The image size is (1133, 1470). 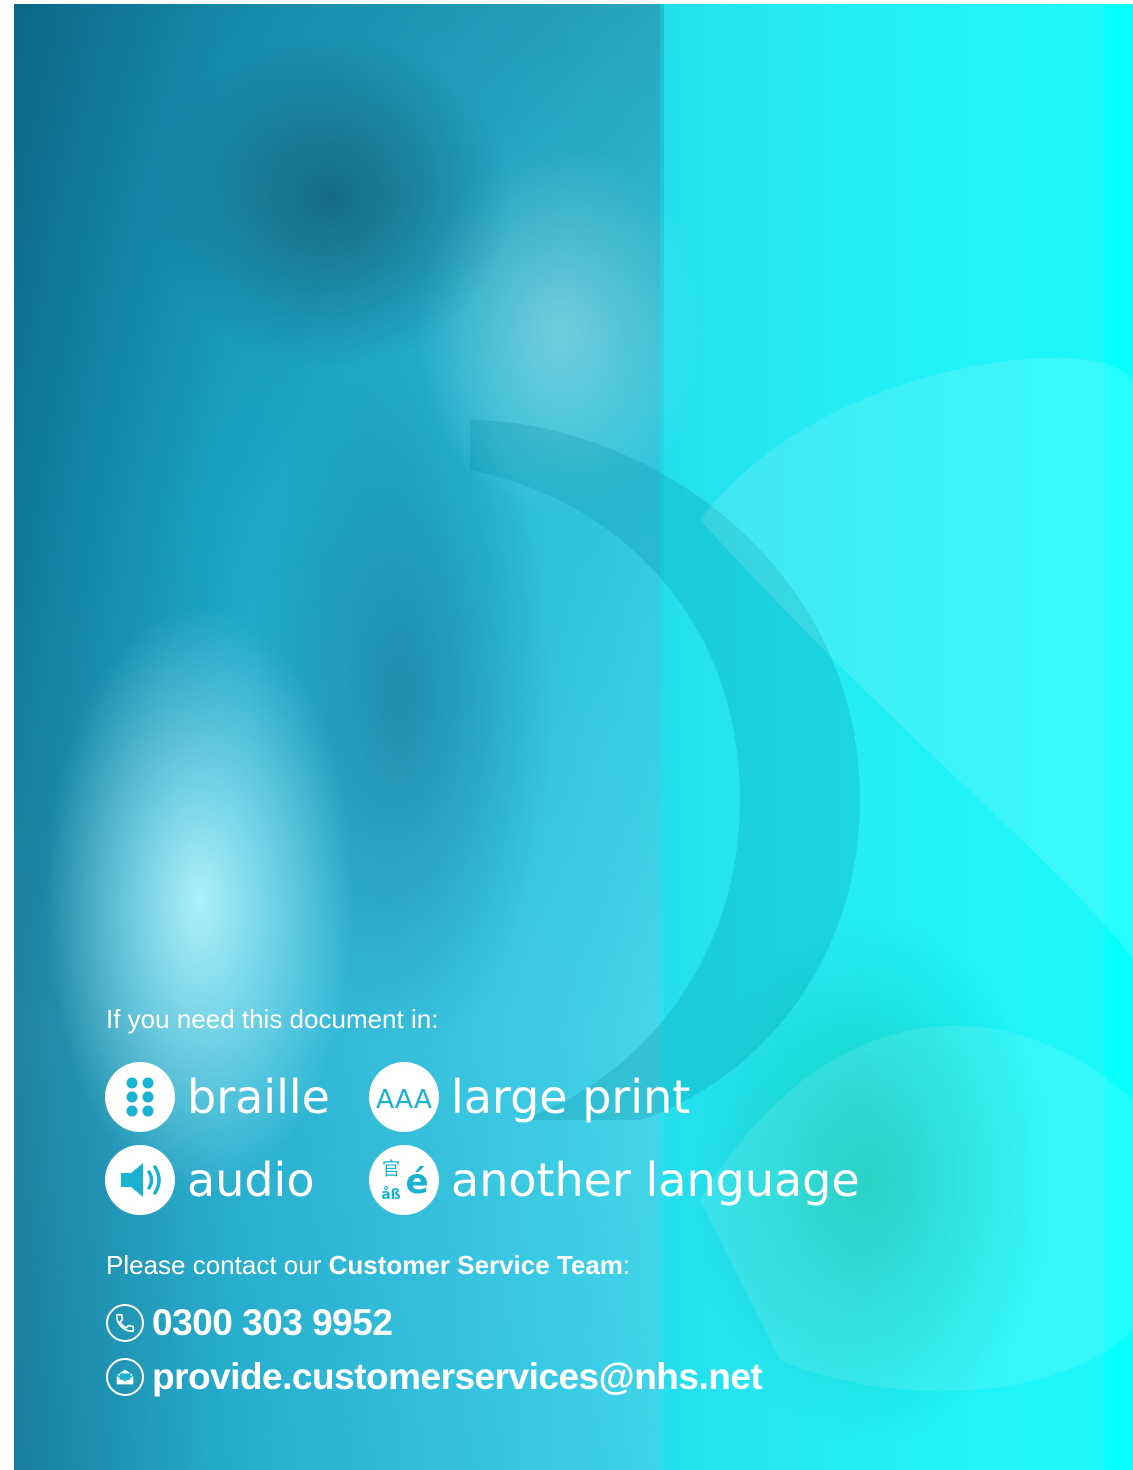 I want to click on contact-team: Customer Service Team, so click(x=475, y=1265).